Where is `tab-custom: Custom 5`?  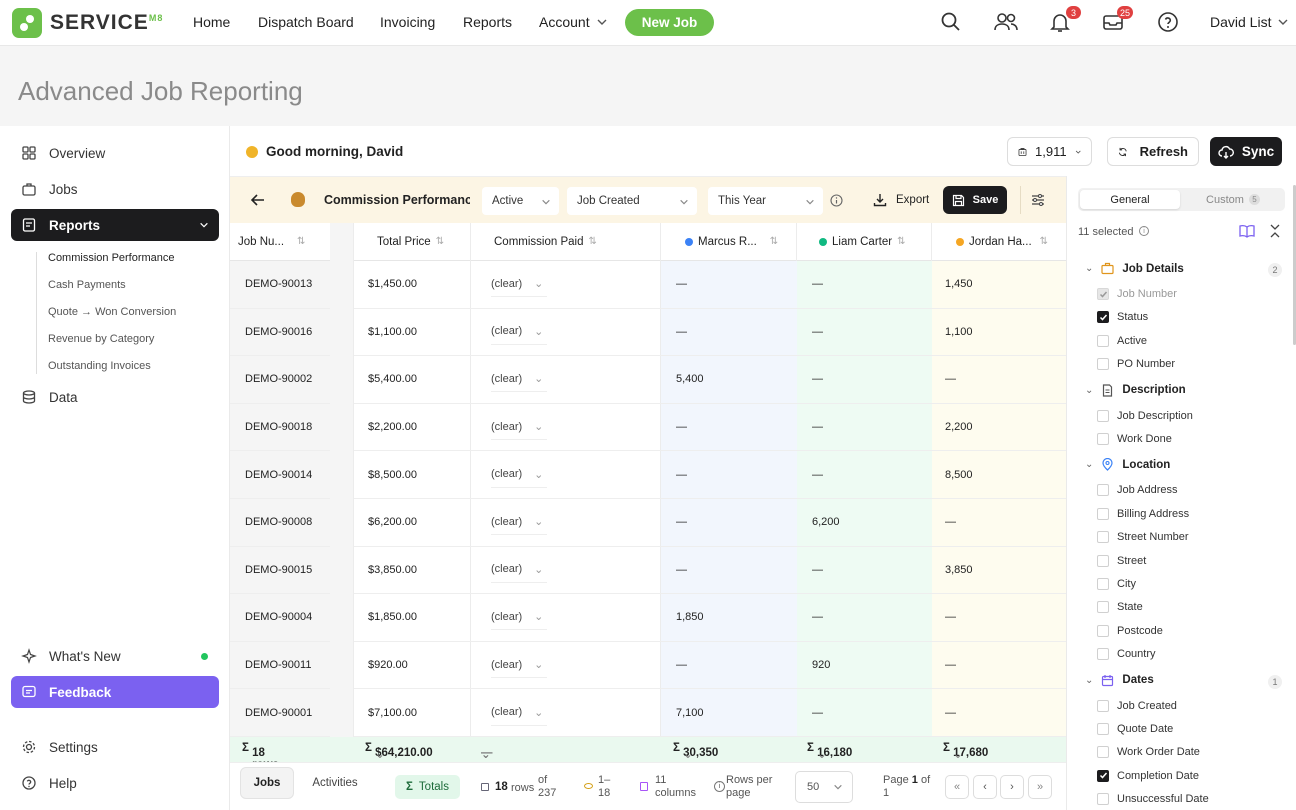
tab-custom: Custom 5 is located at coordinates (1233, 199).